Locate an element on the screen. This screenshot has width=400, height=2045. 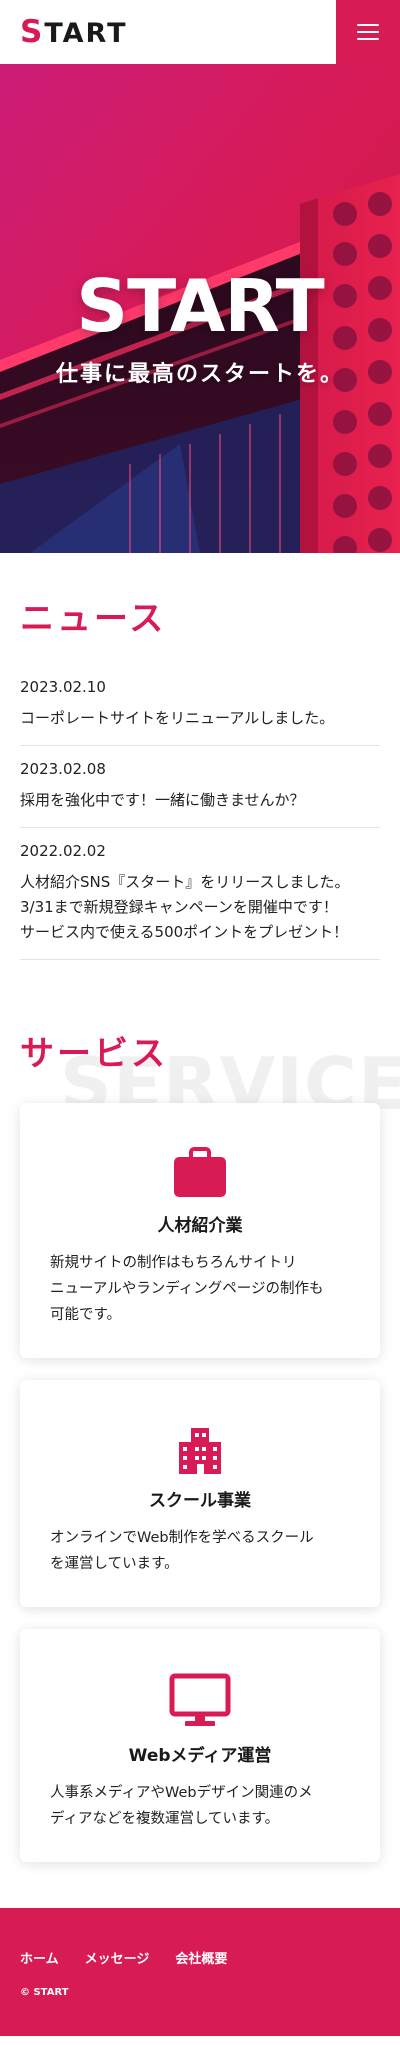
news-text-line: 採用を強化中です！一緒に働きませんか？ is located at coordinates (162, 800).